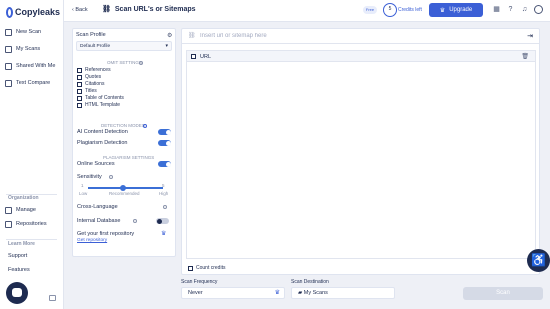  What do you see at coordinates (102, 132) in the screenshot?
I see `ai-detection-label: AI Content Detection` at bounding box center [102, 132].